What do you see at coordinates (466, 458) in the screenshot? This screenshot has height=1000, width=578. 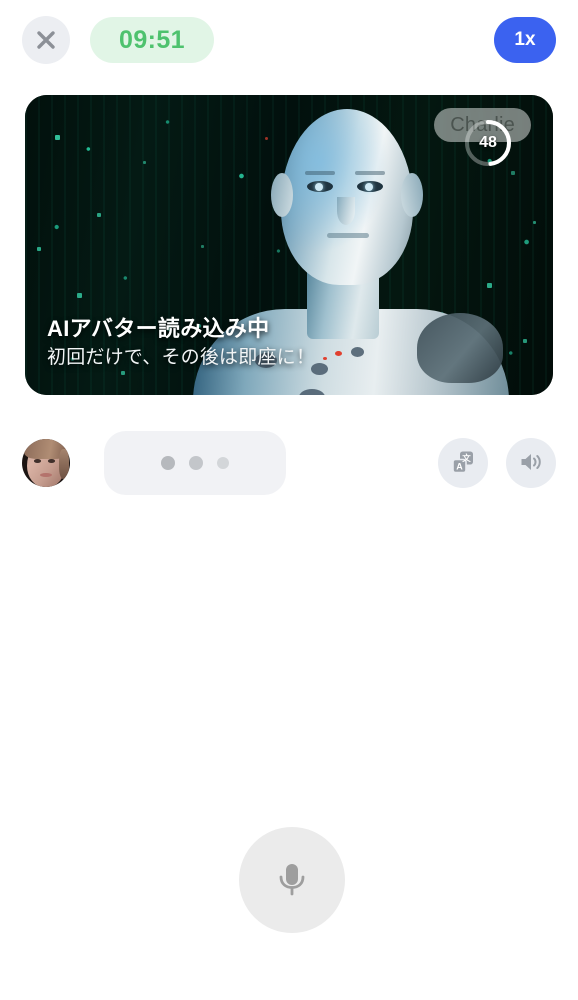 I see `svg-text: 文` at bounding box center [466, 458].